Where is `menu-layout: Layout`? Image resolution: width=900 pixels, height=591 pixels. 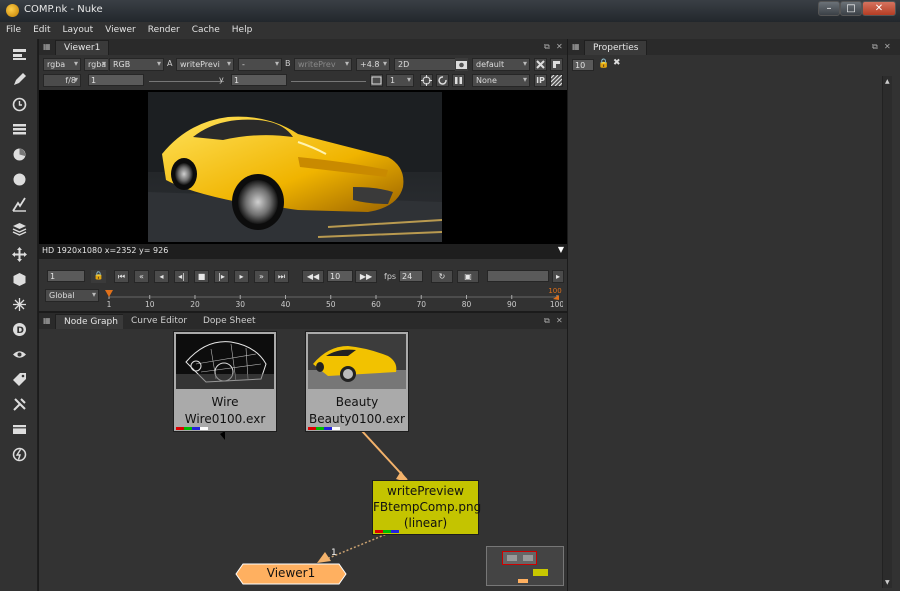
menu-layout: Layout is located at coordinates (78, 28).